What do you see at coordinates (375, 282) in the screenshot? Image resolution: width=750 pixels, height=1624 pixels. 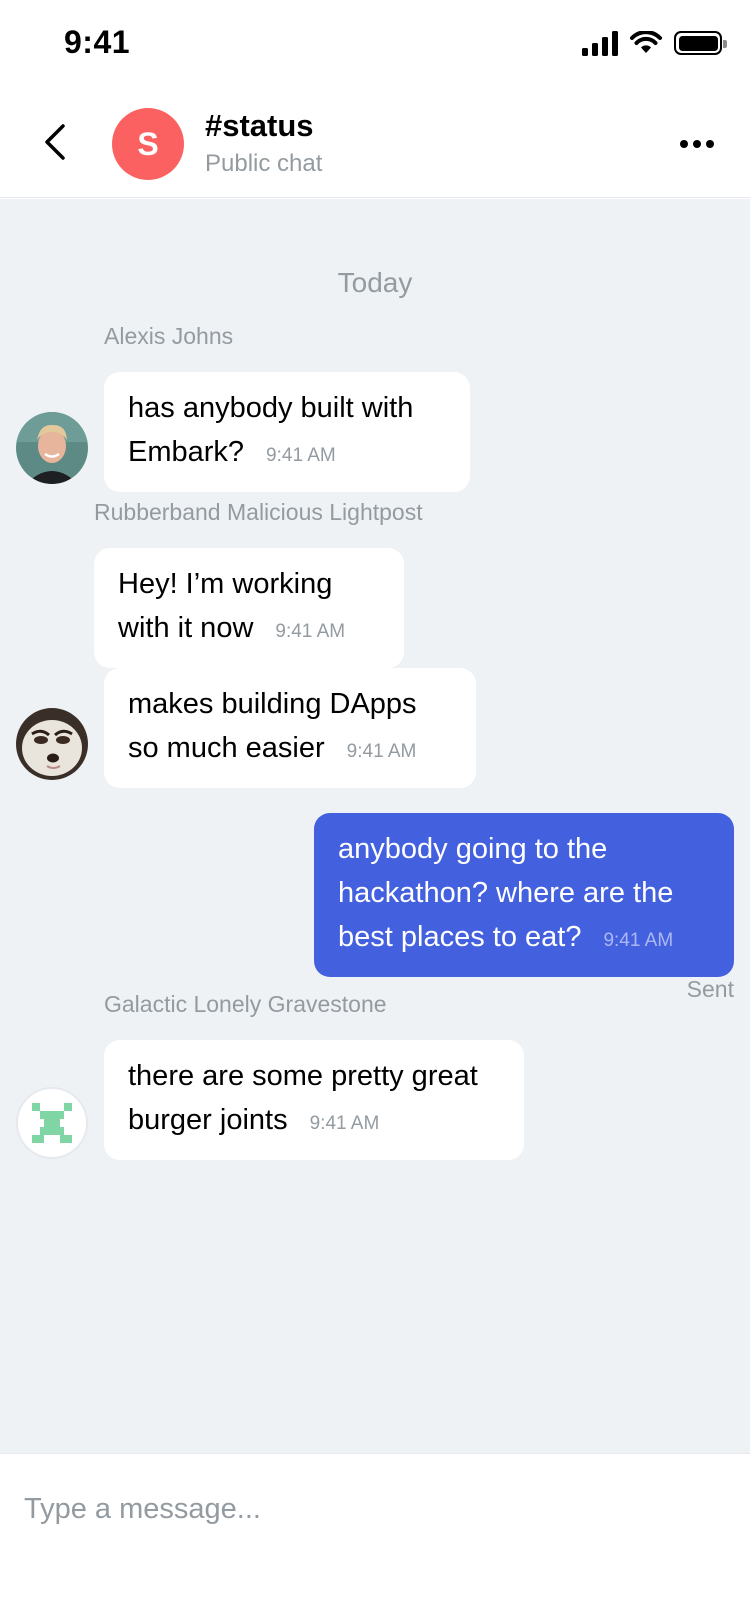 I see `date-divider: Today` at bounding box center [375, 282].